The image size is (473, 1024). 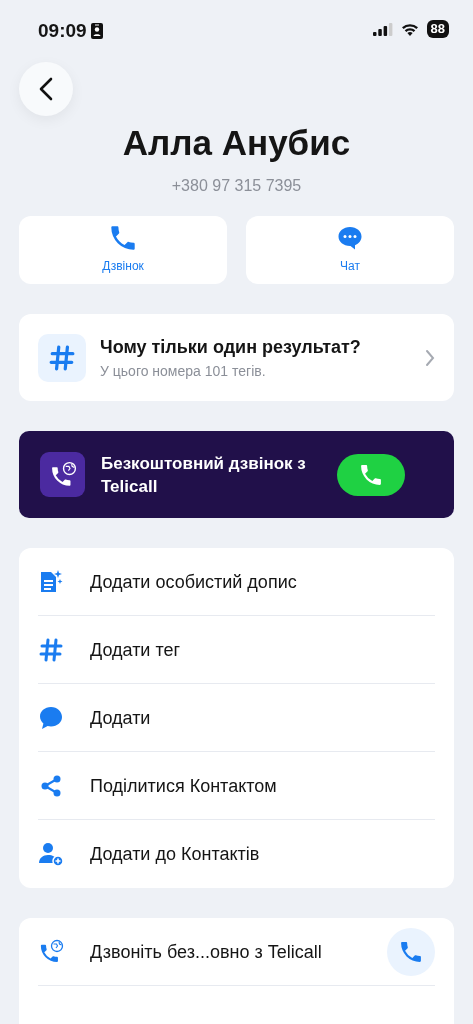 What do you see at coordinates (437, 29) in the screenshot?
I see `battery-level: 88` at bounding box center [437, 29].